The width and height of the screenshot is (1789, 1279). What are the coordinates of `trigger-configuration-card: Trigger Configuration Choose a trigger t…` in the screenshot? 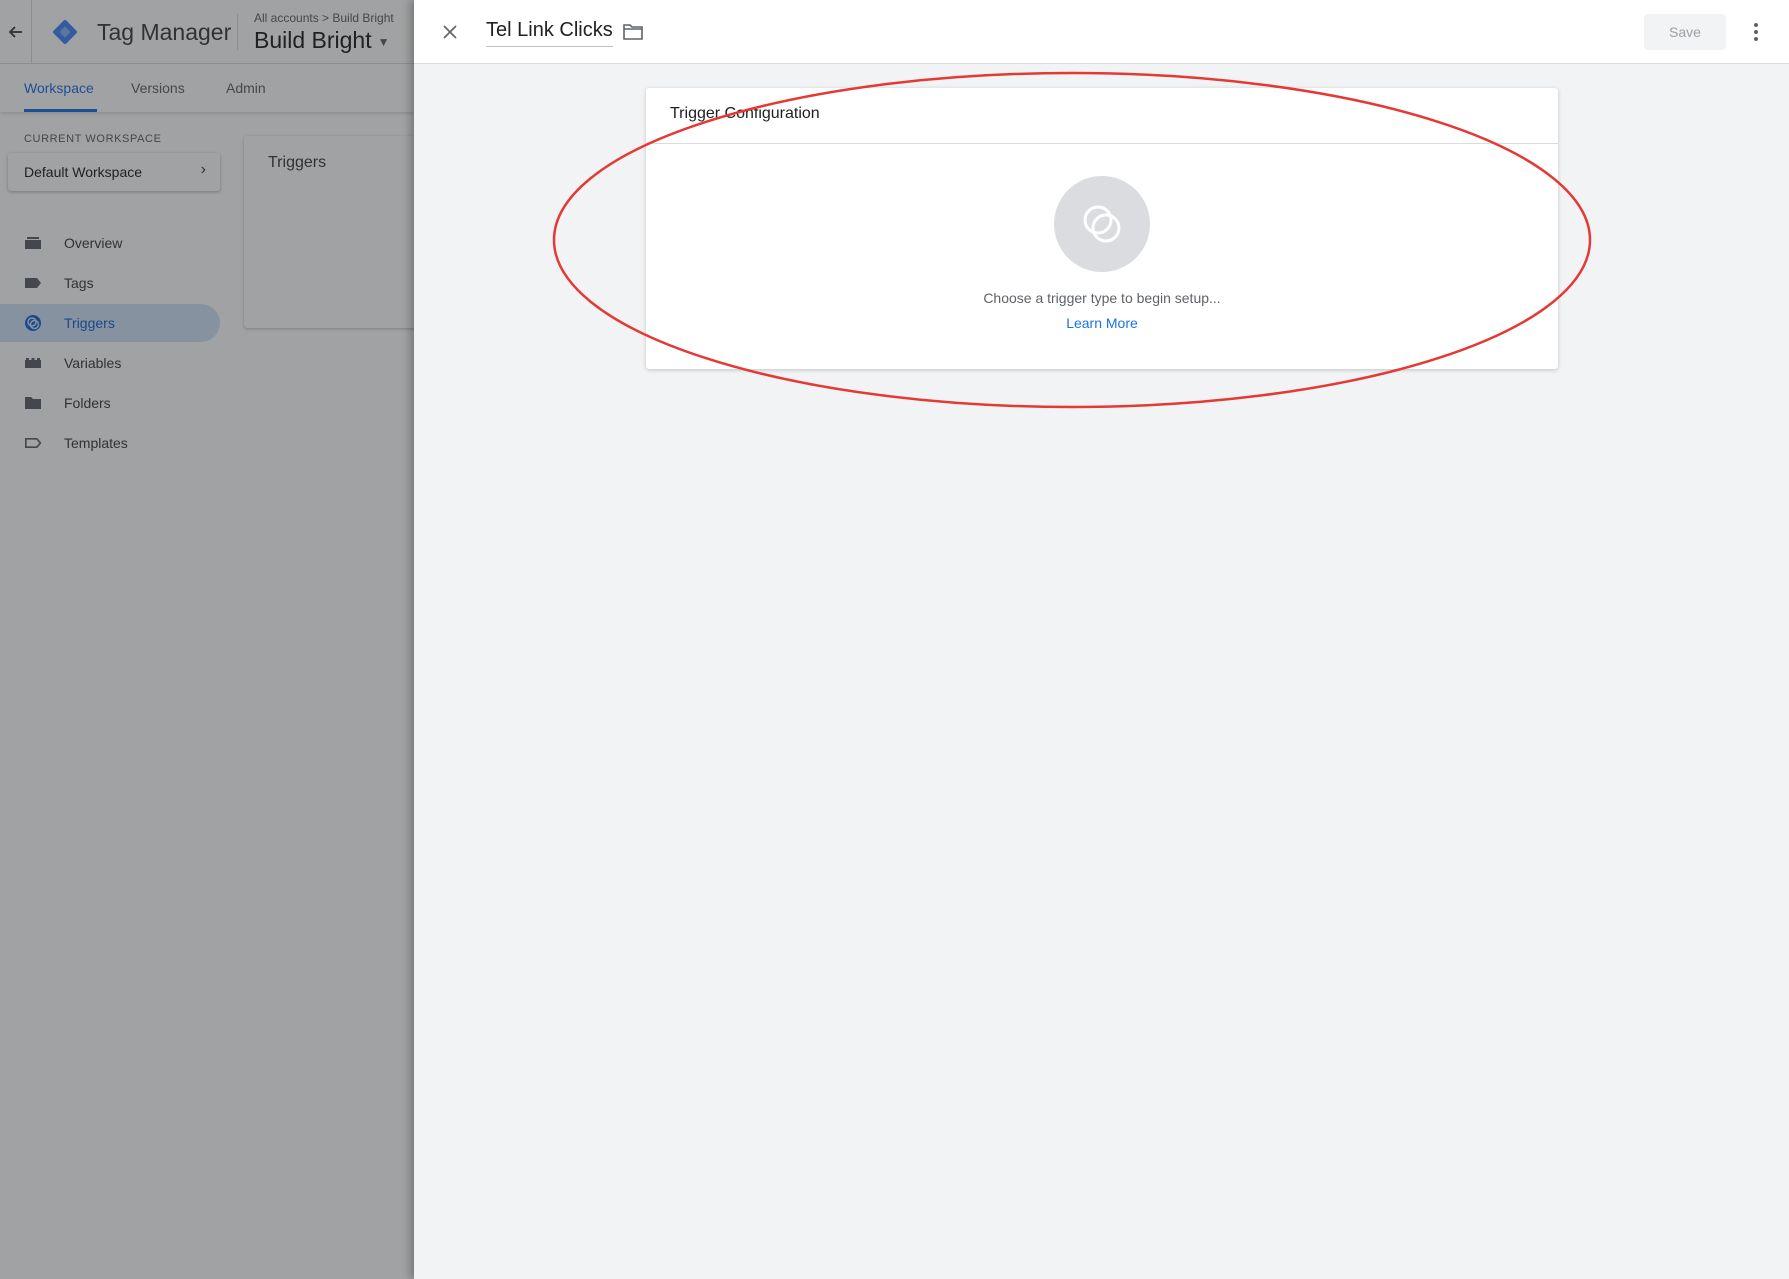 It's located at (1102, 228).